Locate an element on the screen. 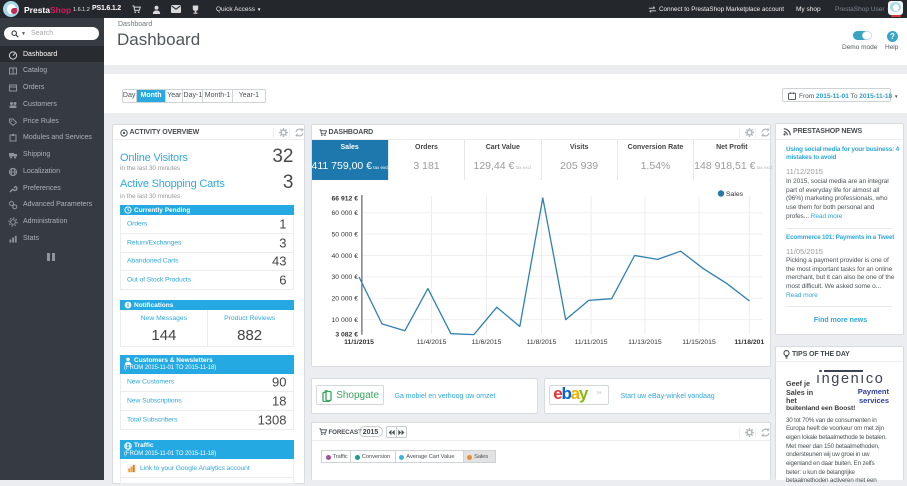  svg-text: 11/6/2015 is located at coordinates (486, 342).